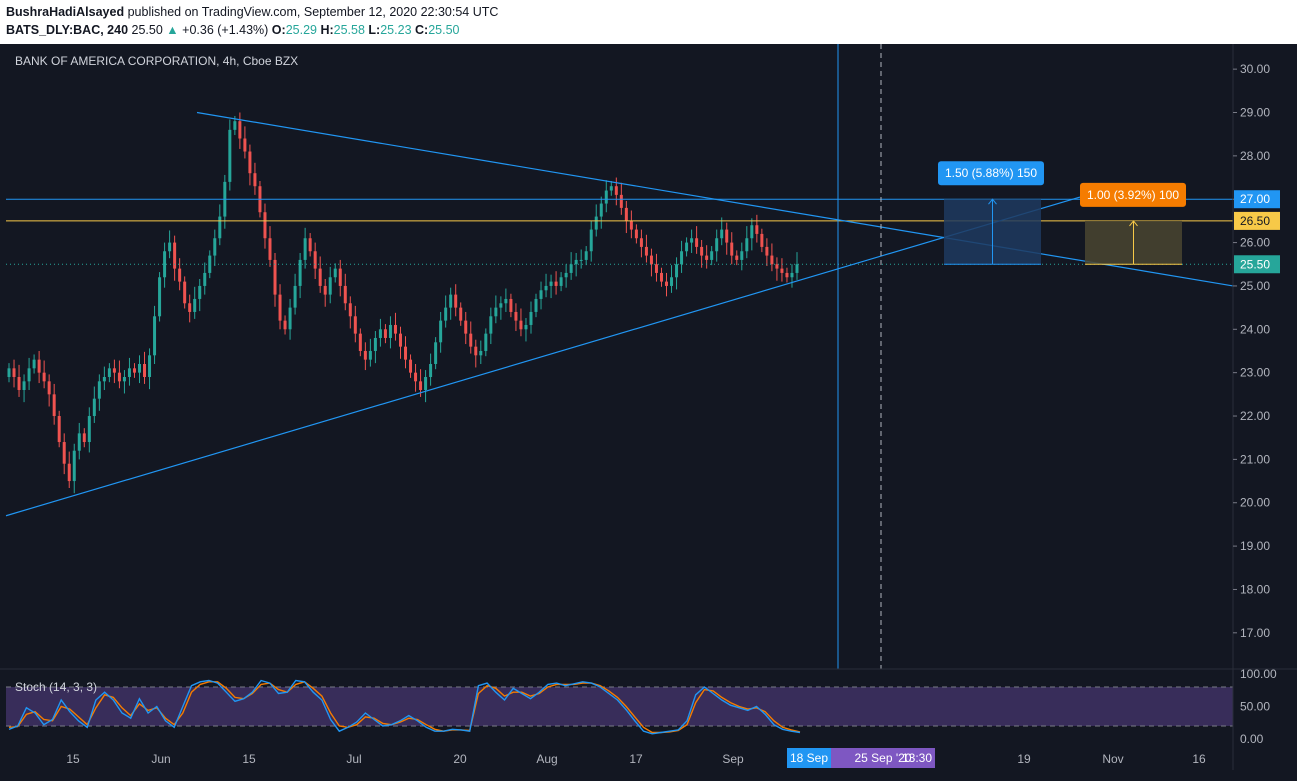  Describe the element at coordinates (1133, 195) in the screenshot. I see `projection-label: 1.00 (3.92%) 100` at that location.